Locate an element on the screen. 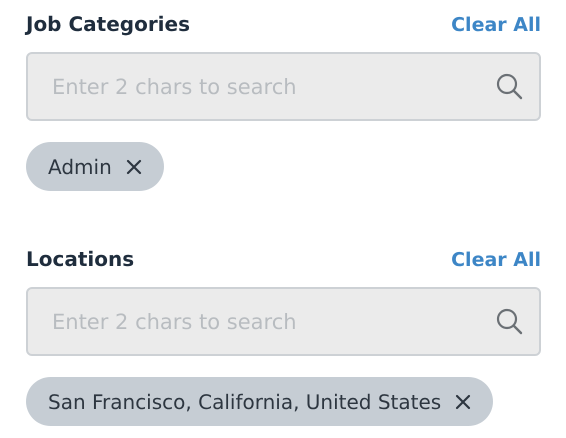  section-title: Locations is located at coordinates (80, 259).